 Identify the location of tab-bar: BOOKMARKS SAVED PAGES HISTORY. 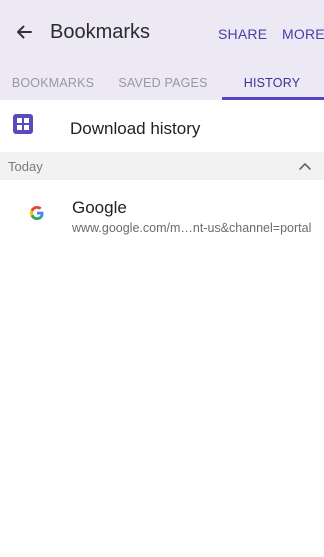
(162, 83).